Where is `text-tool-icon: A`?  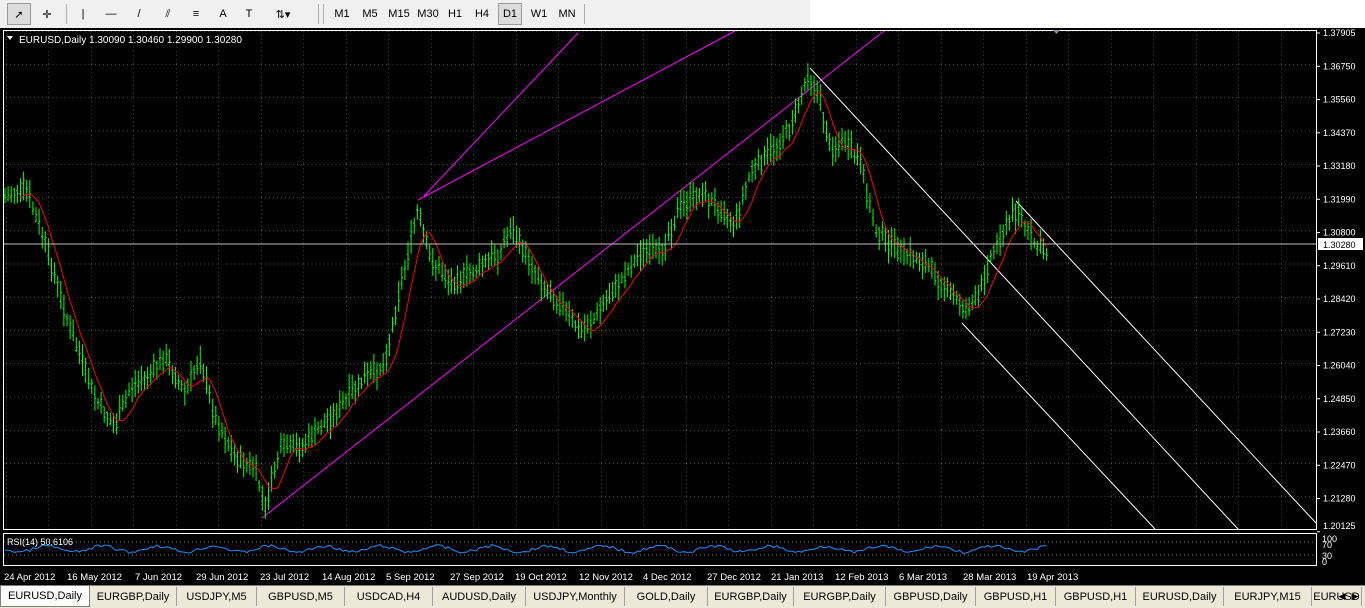 text-tool-icon: A is located at coordinates (223, 14).